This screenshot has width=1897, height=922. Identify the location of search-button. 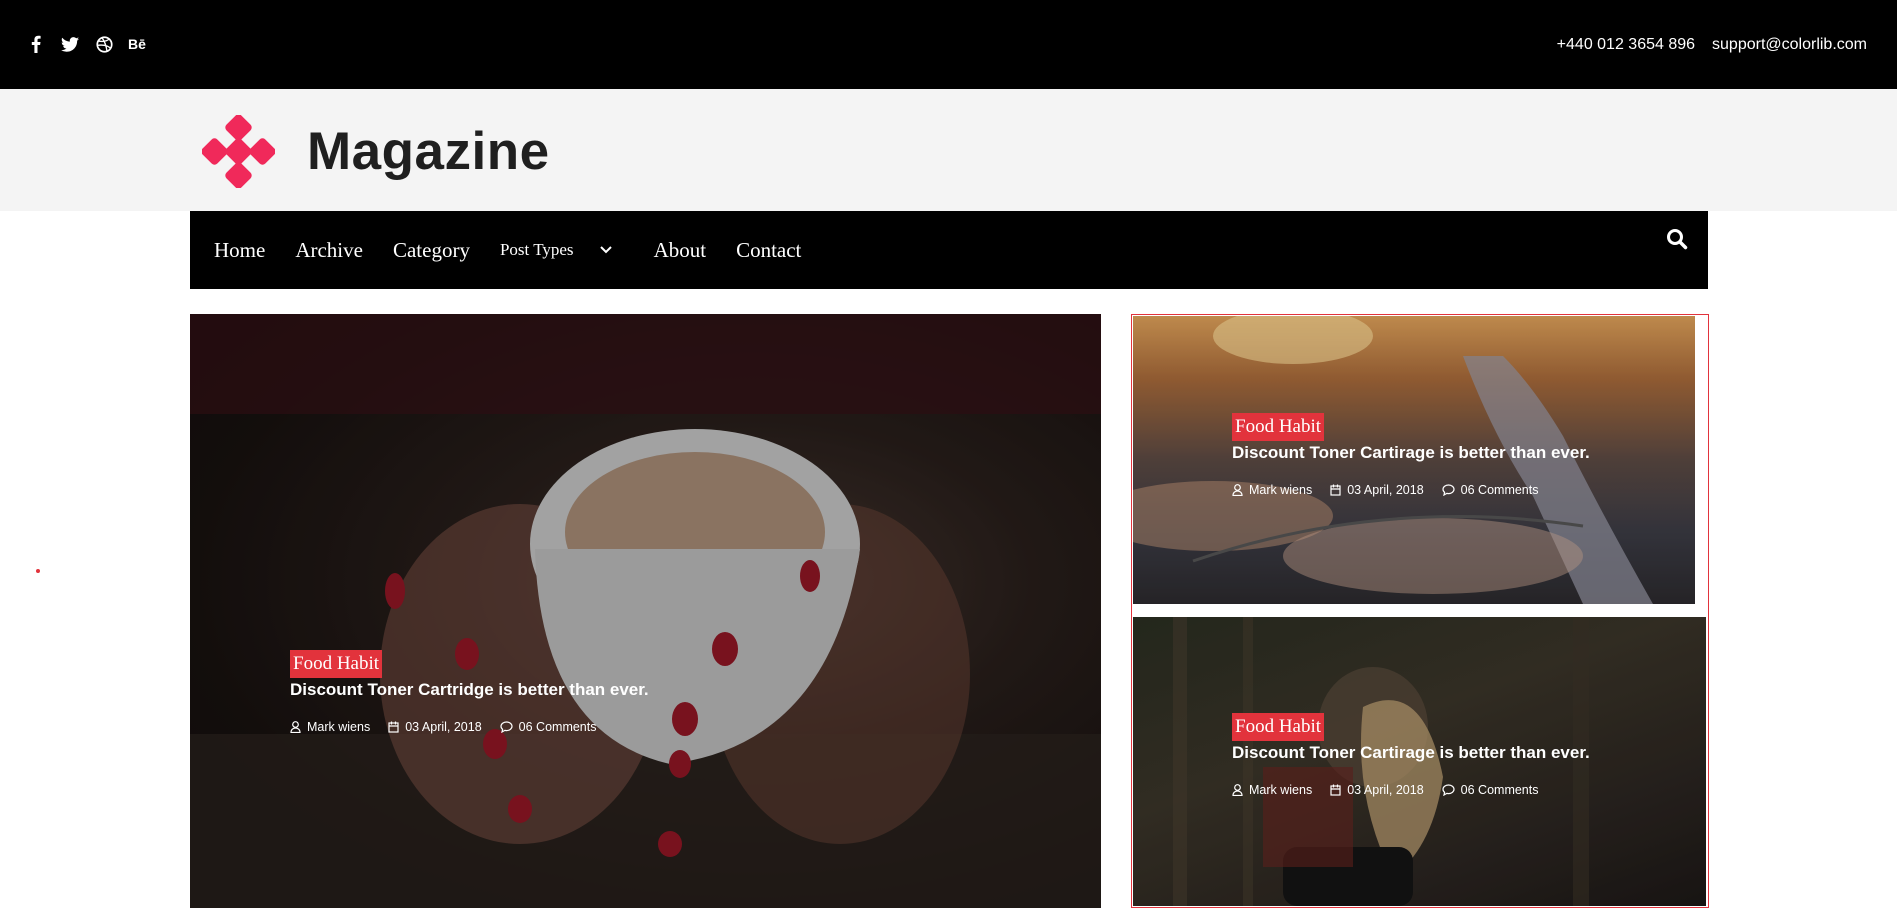
(1677, 241).